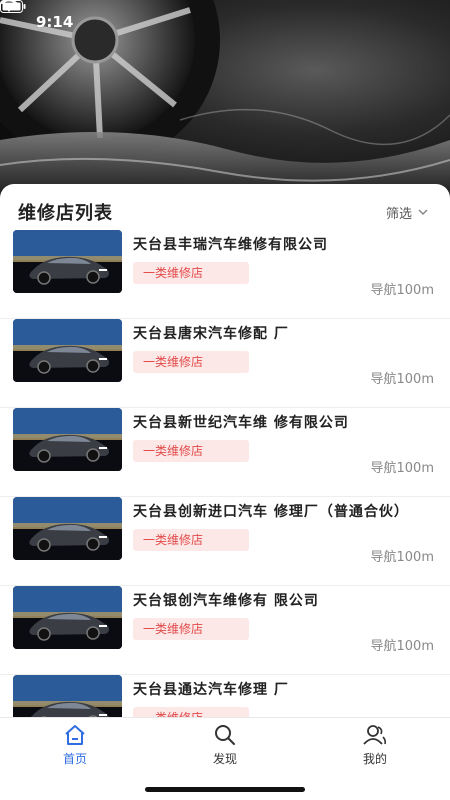 The width and height of the screenshot is (450, 800). I want to click on shop-list-item: 天台县丰瑞汽车维修有限公司 一类维修店 导航100m, so click(225, 274).